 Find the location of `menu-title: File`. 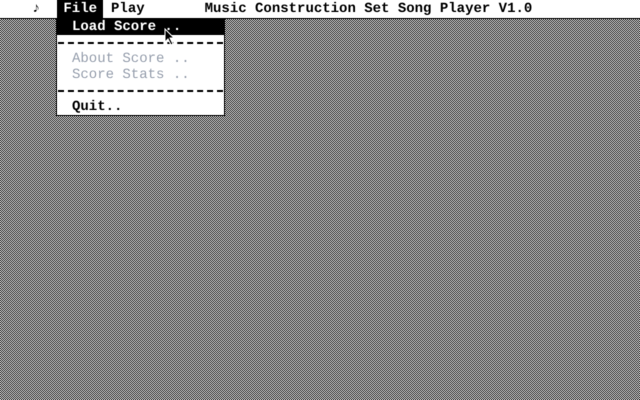

menu-title: File is located at coordinates (80, 9).